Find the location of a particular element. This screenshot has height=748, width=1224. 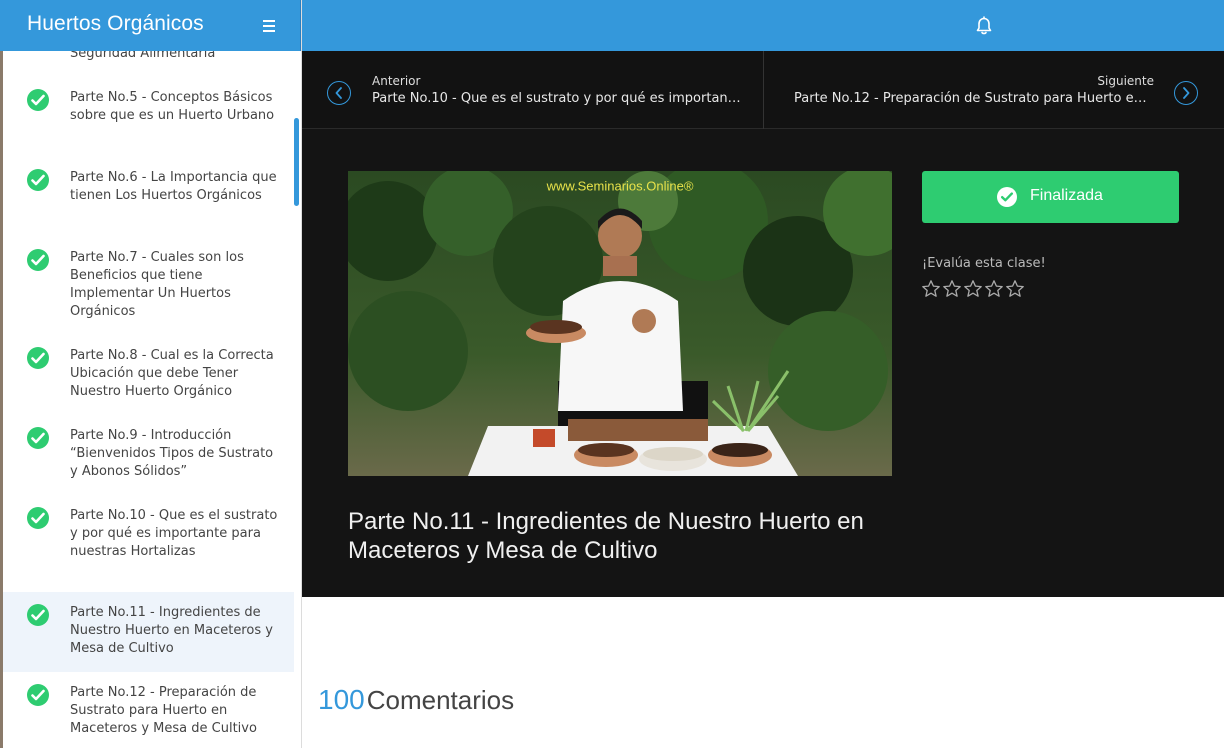

sidebar-scrollbar is located at coordinates (296, 162).